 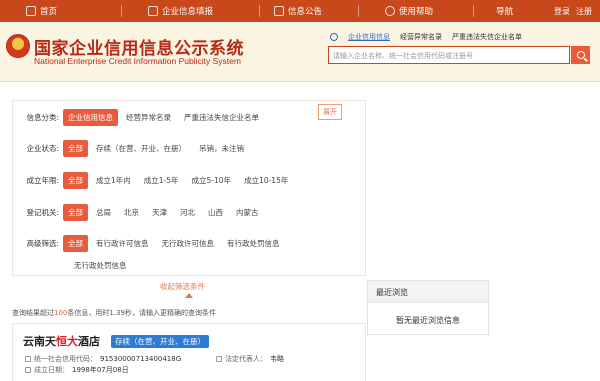 I want to click on nav-home-label: 首页, so click(x=49, y=12).